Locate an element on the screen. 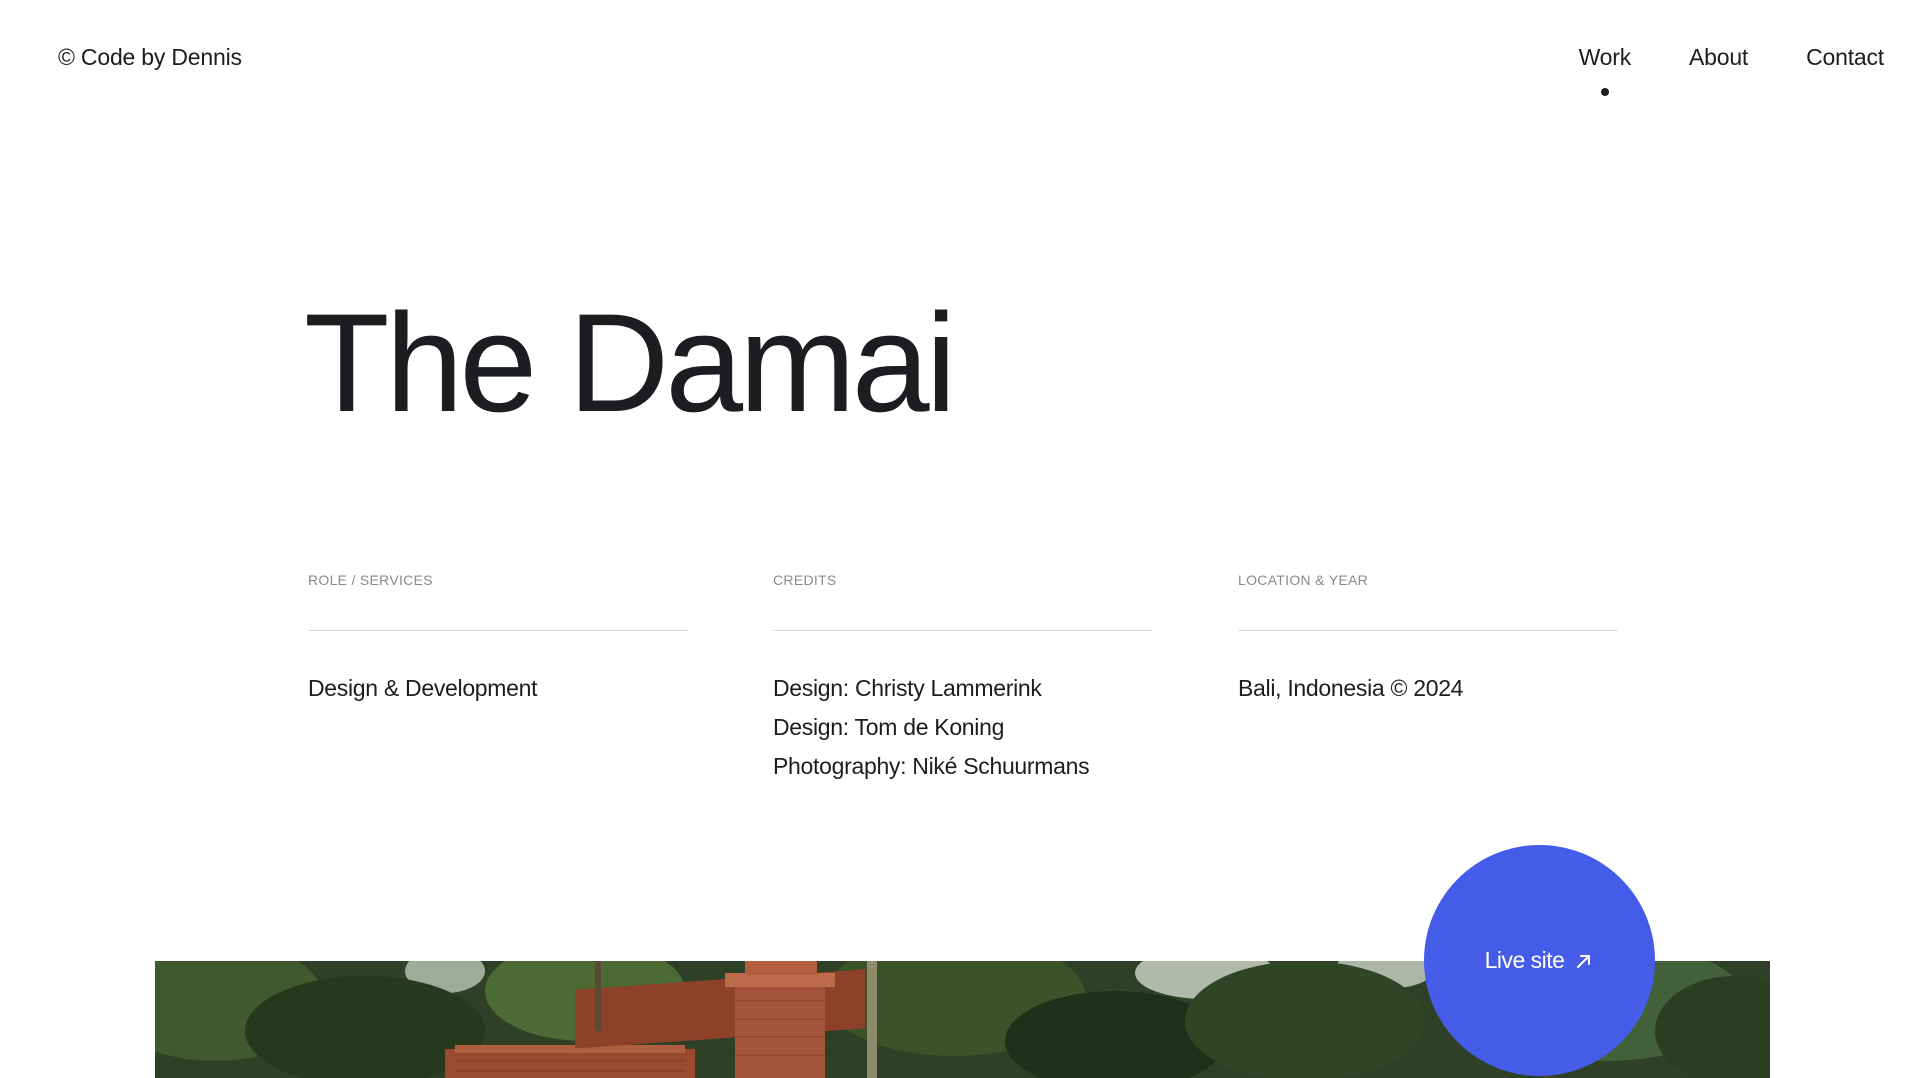 The image size is (1918, 1078). info-value: Design: Christy Lammerink is located at coordinates (907, 688).